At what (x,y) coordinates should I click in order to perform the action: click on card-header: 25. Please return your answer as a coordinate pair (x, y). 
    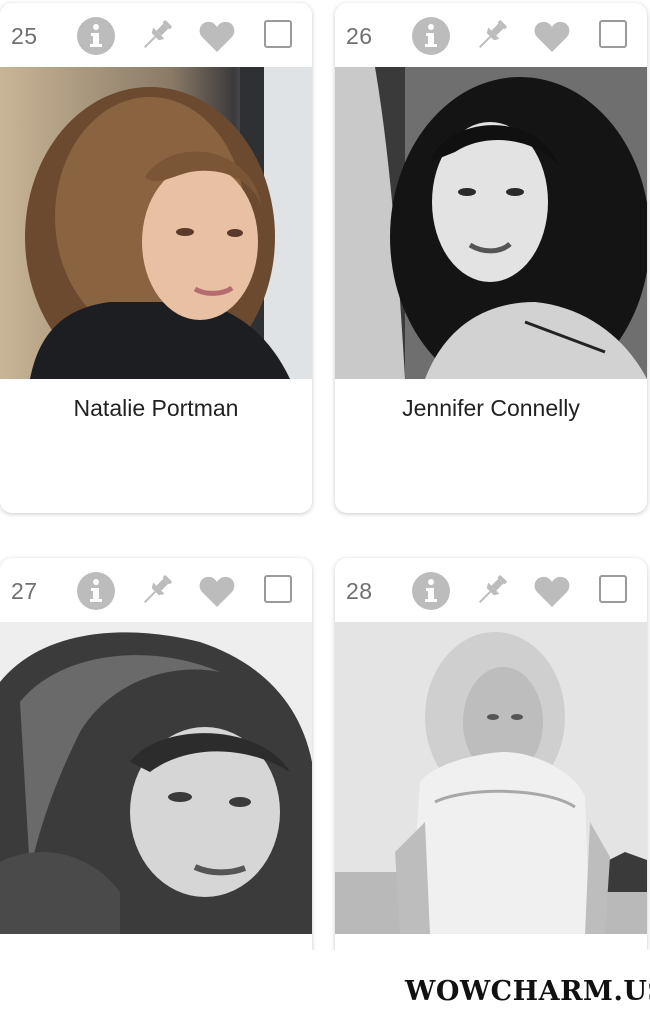
    Looking at the image, I should click on (156, 35).